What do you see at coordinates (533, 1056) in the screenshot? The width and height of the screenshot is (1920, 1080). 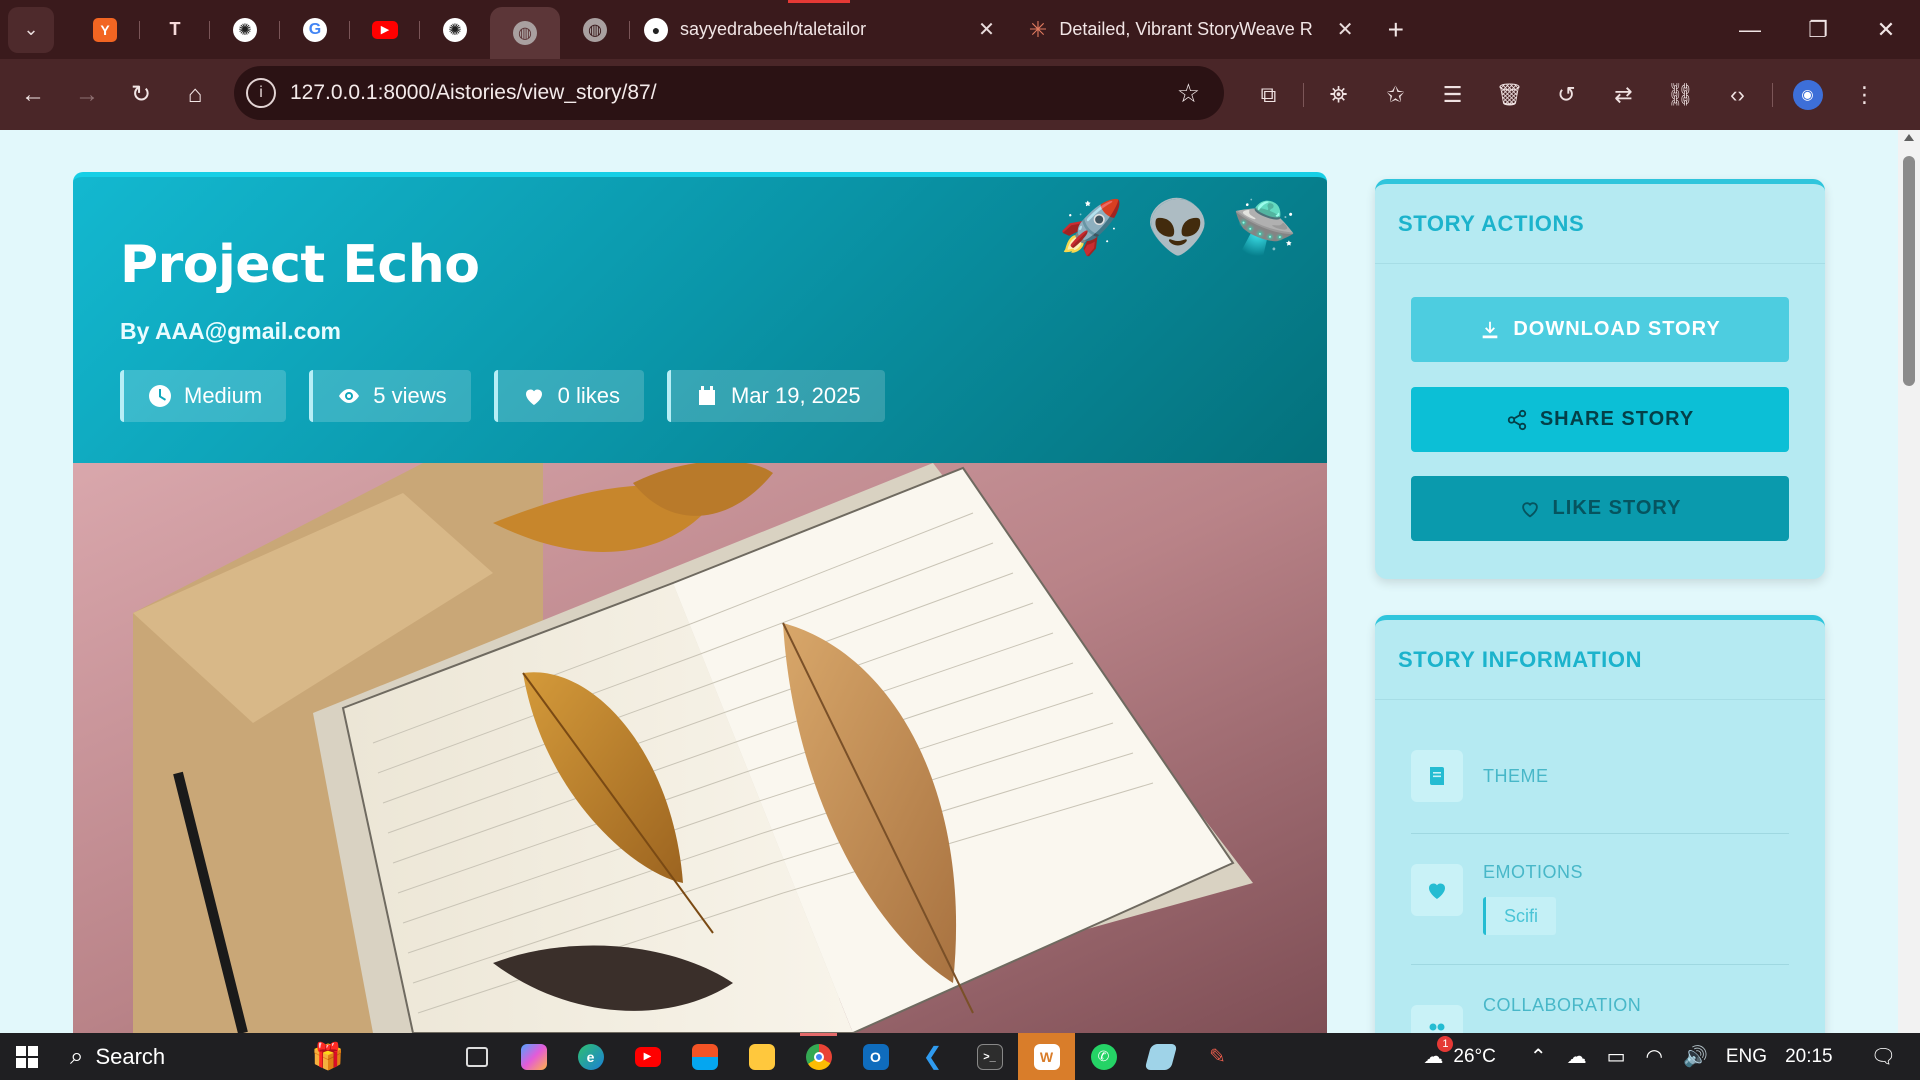 I see `taskbar-copilot` at bounding box center [533, 1056].